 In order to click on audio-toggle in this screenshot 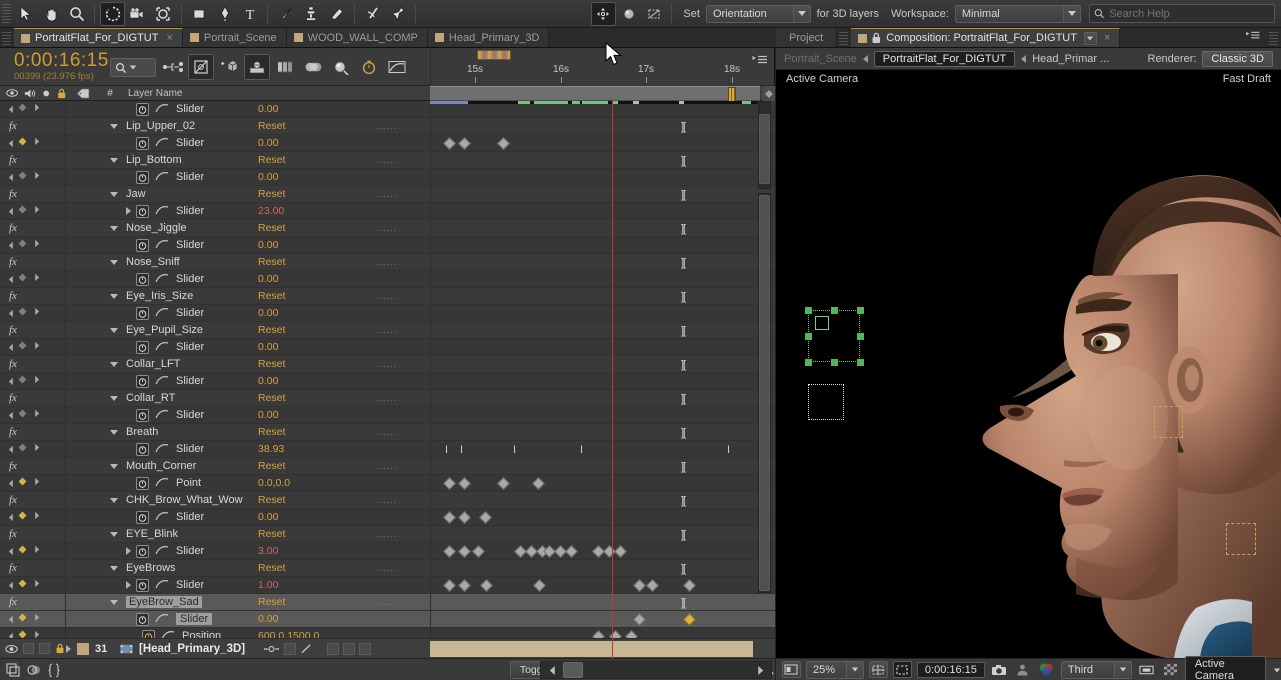, I will do `click(28, 648)`.